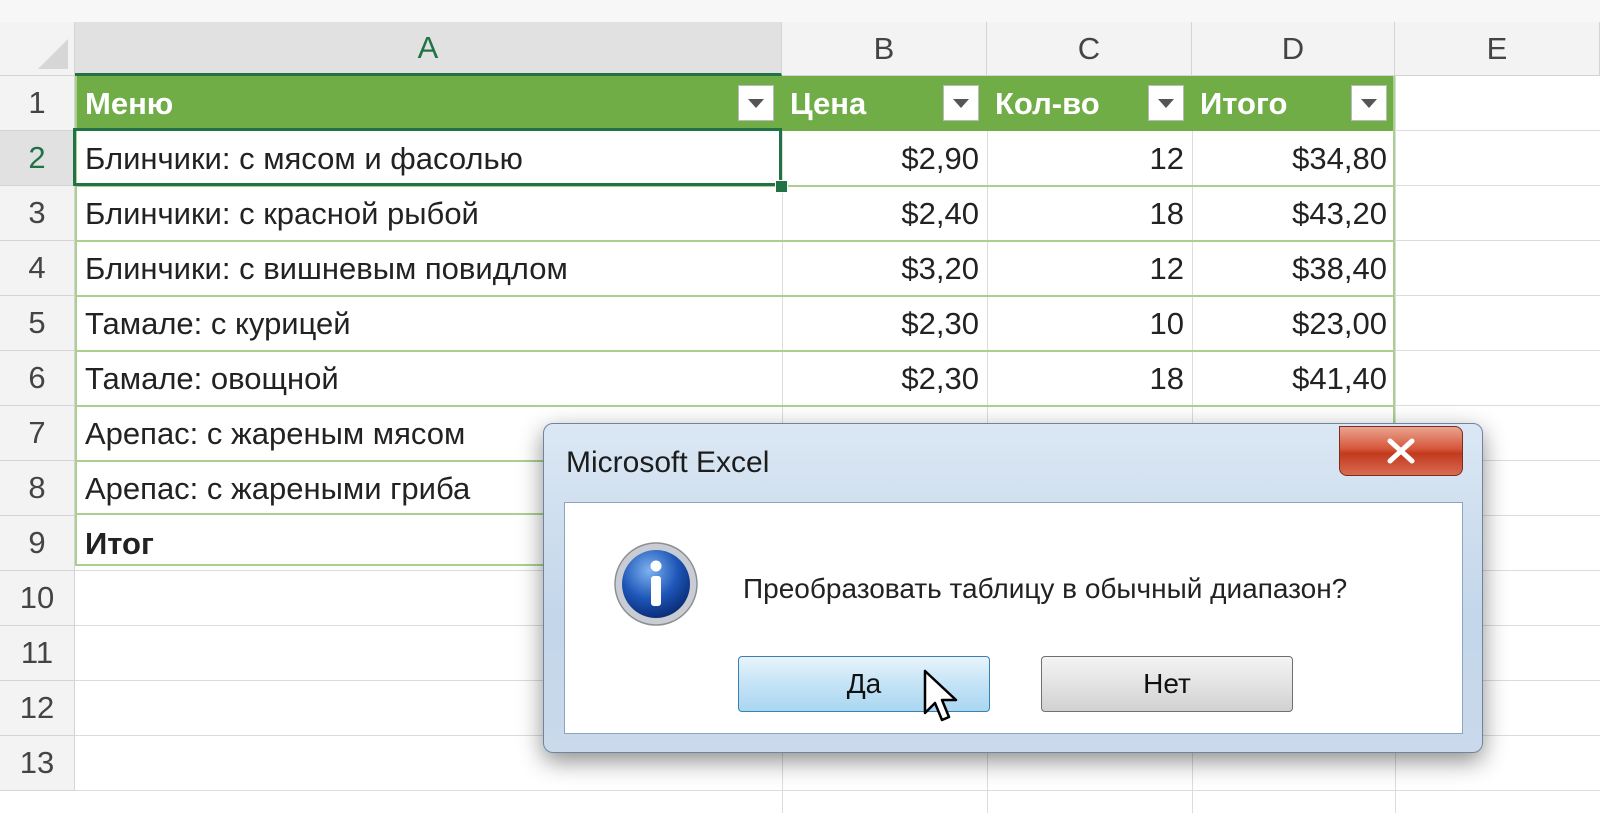 The width and height of the screenshot is (1600, 813). I want to click on row-header-8: 8, so click(37, 488).